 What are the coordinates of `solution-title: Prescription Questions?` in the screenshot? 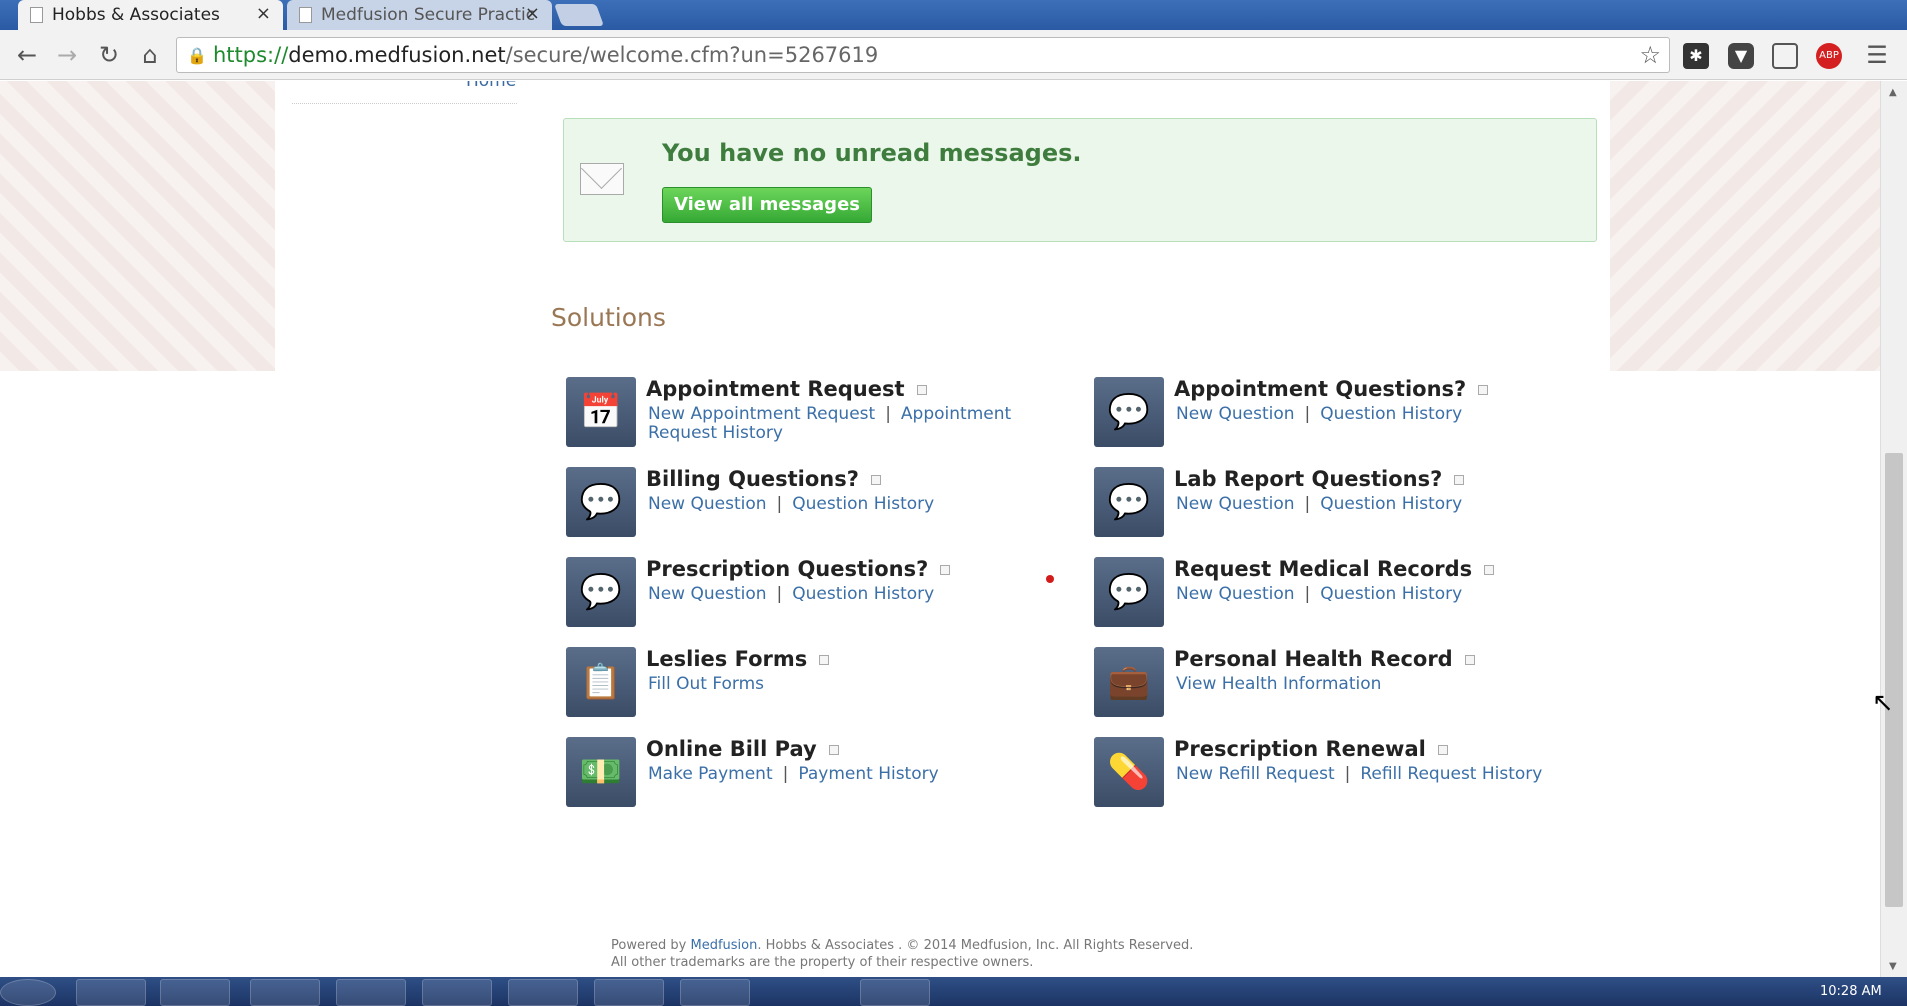 It's located at (798, 569).